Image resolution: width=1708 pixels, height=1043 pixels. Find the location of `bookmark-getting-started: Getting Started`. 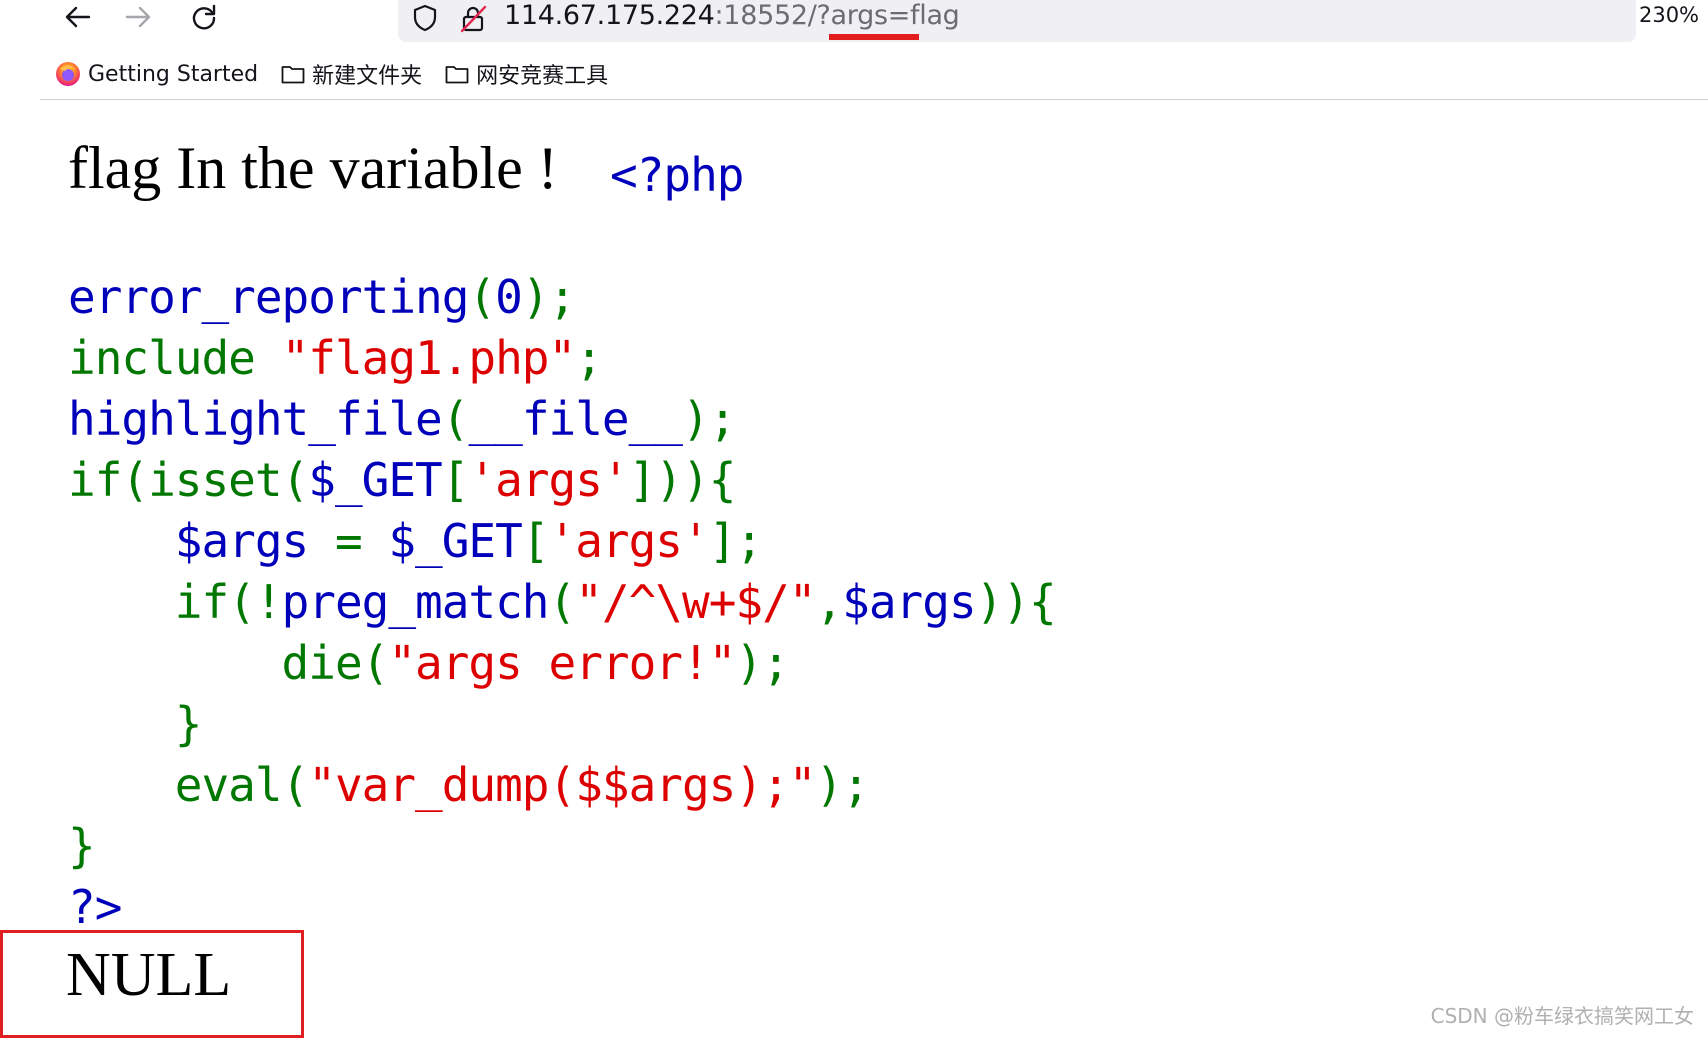

bookmark-getting-started: Getting Started is located at coordinates (156, 74).